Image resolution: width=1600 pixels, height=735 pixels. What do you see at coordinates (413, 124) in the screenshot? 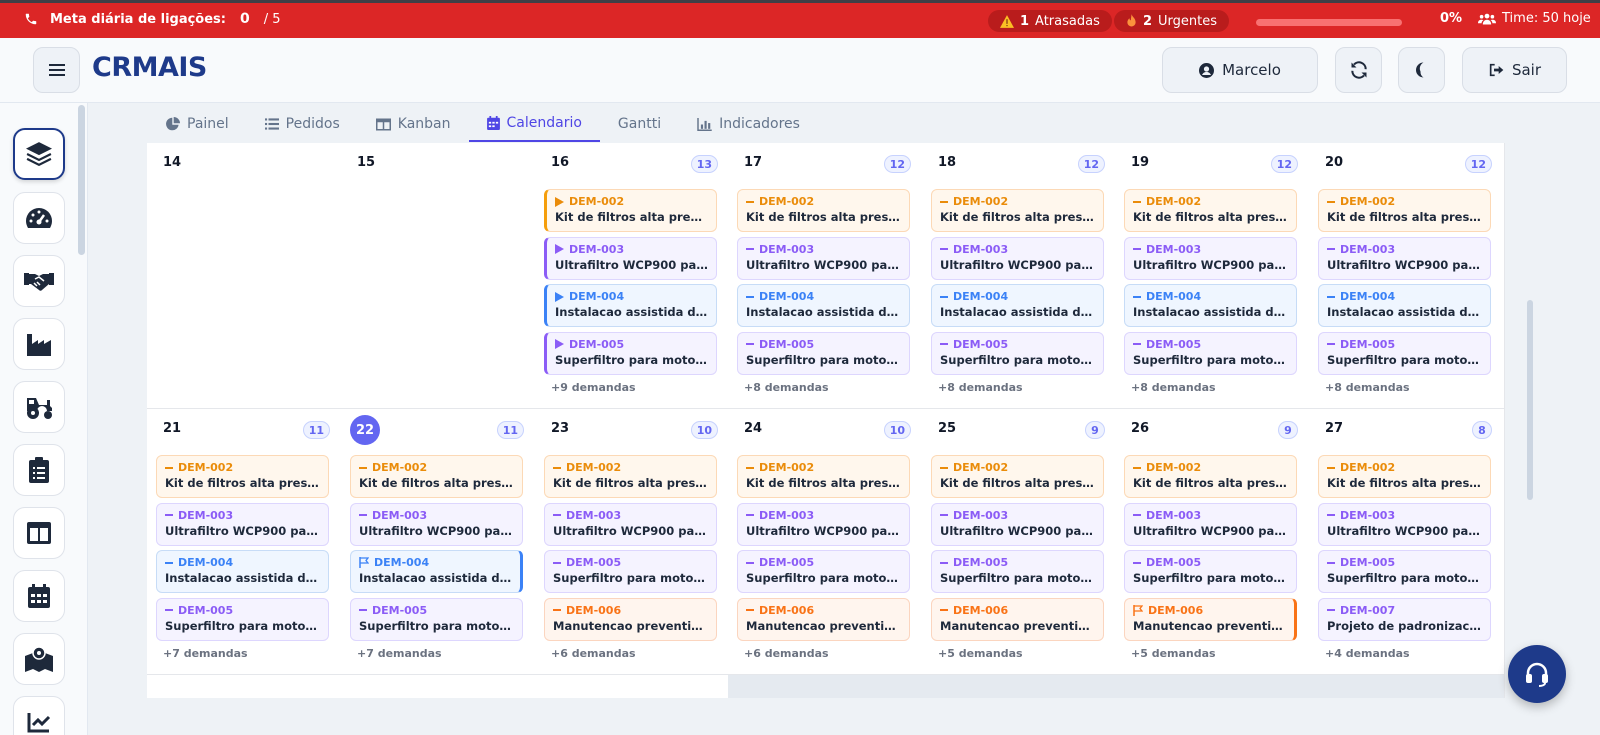
I see `tab-kanban: Kanban` at bounding box center [413, 124].